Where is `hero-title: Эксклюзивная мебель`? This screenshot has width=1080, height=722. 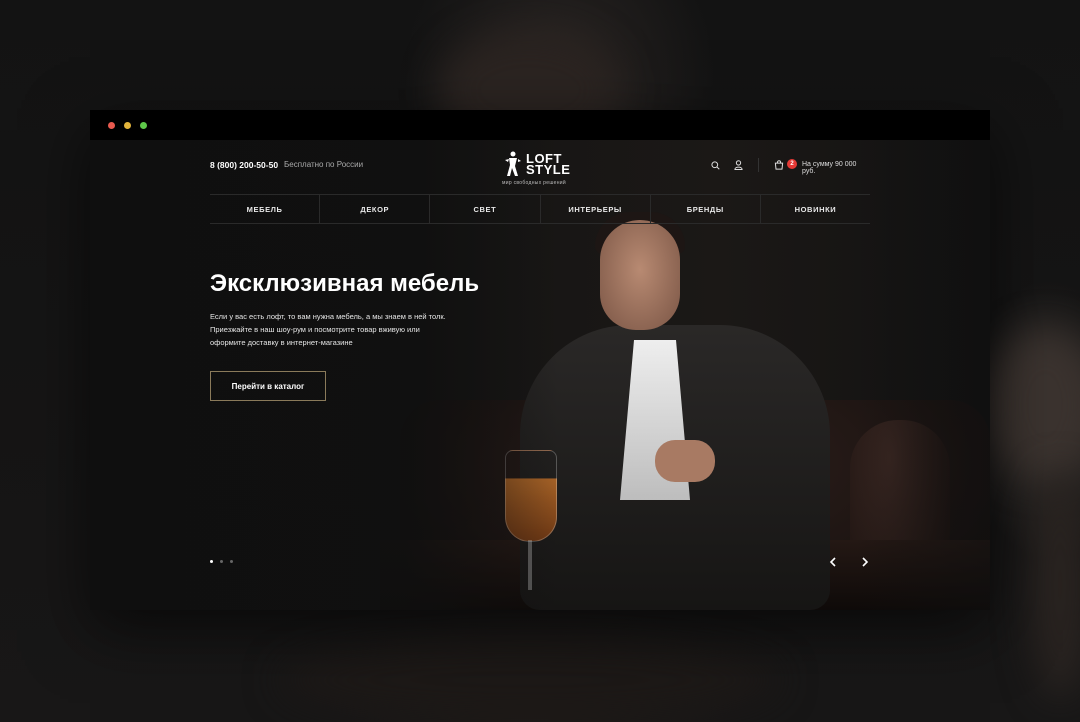 hero-title: Эксклюзивная мебель is located at coordinates (345, 283).